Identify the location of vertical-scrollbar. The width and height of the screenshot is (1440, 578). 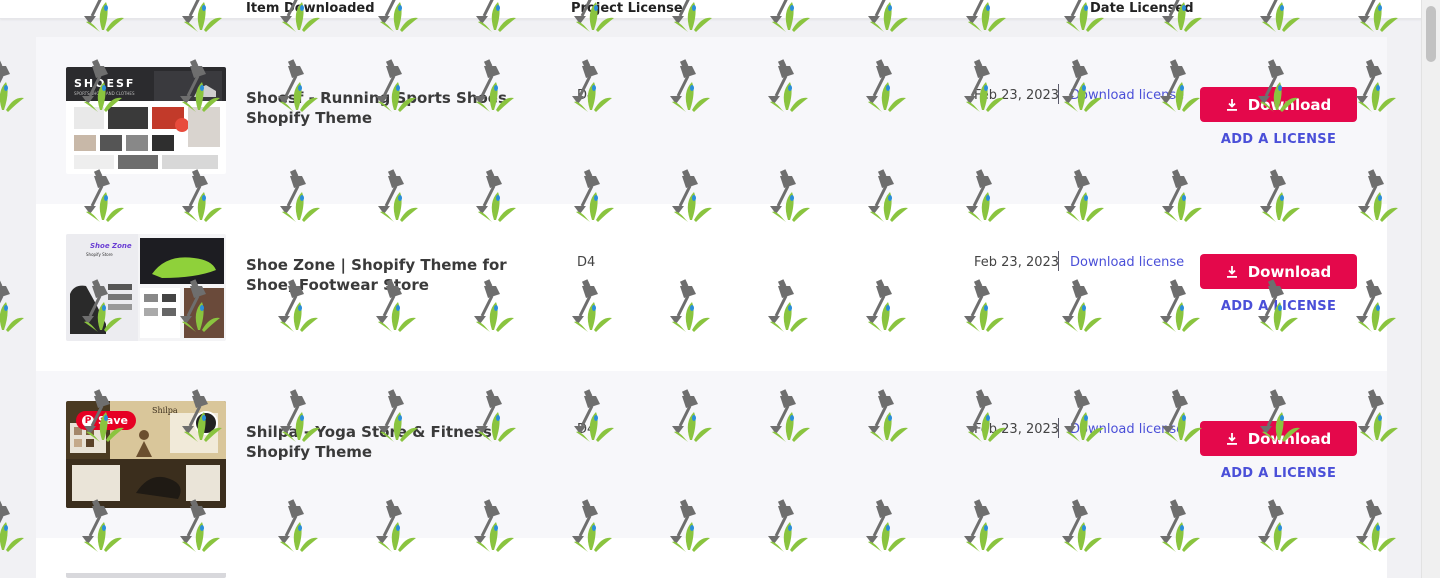
(1430, 289).